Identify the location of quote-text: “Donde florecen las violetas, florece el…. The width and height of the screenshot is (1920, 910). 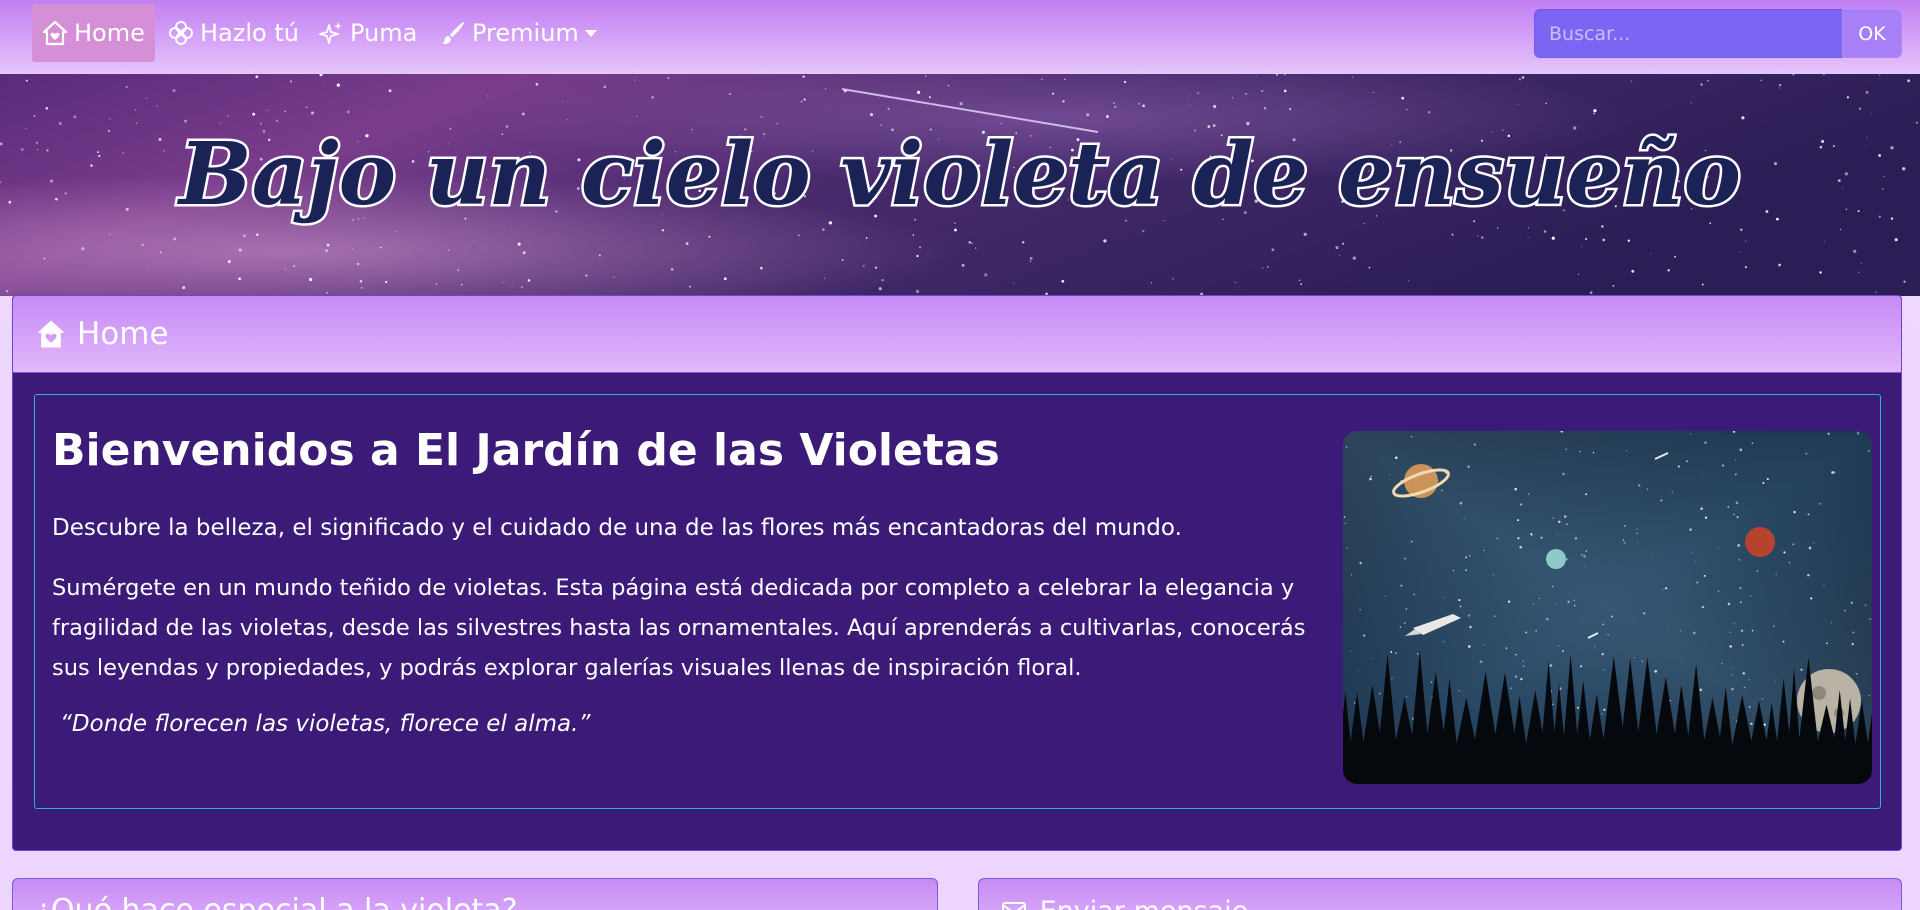
(325, 724).